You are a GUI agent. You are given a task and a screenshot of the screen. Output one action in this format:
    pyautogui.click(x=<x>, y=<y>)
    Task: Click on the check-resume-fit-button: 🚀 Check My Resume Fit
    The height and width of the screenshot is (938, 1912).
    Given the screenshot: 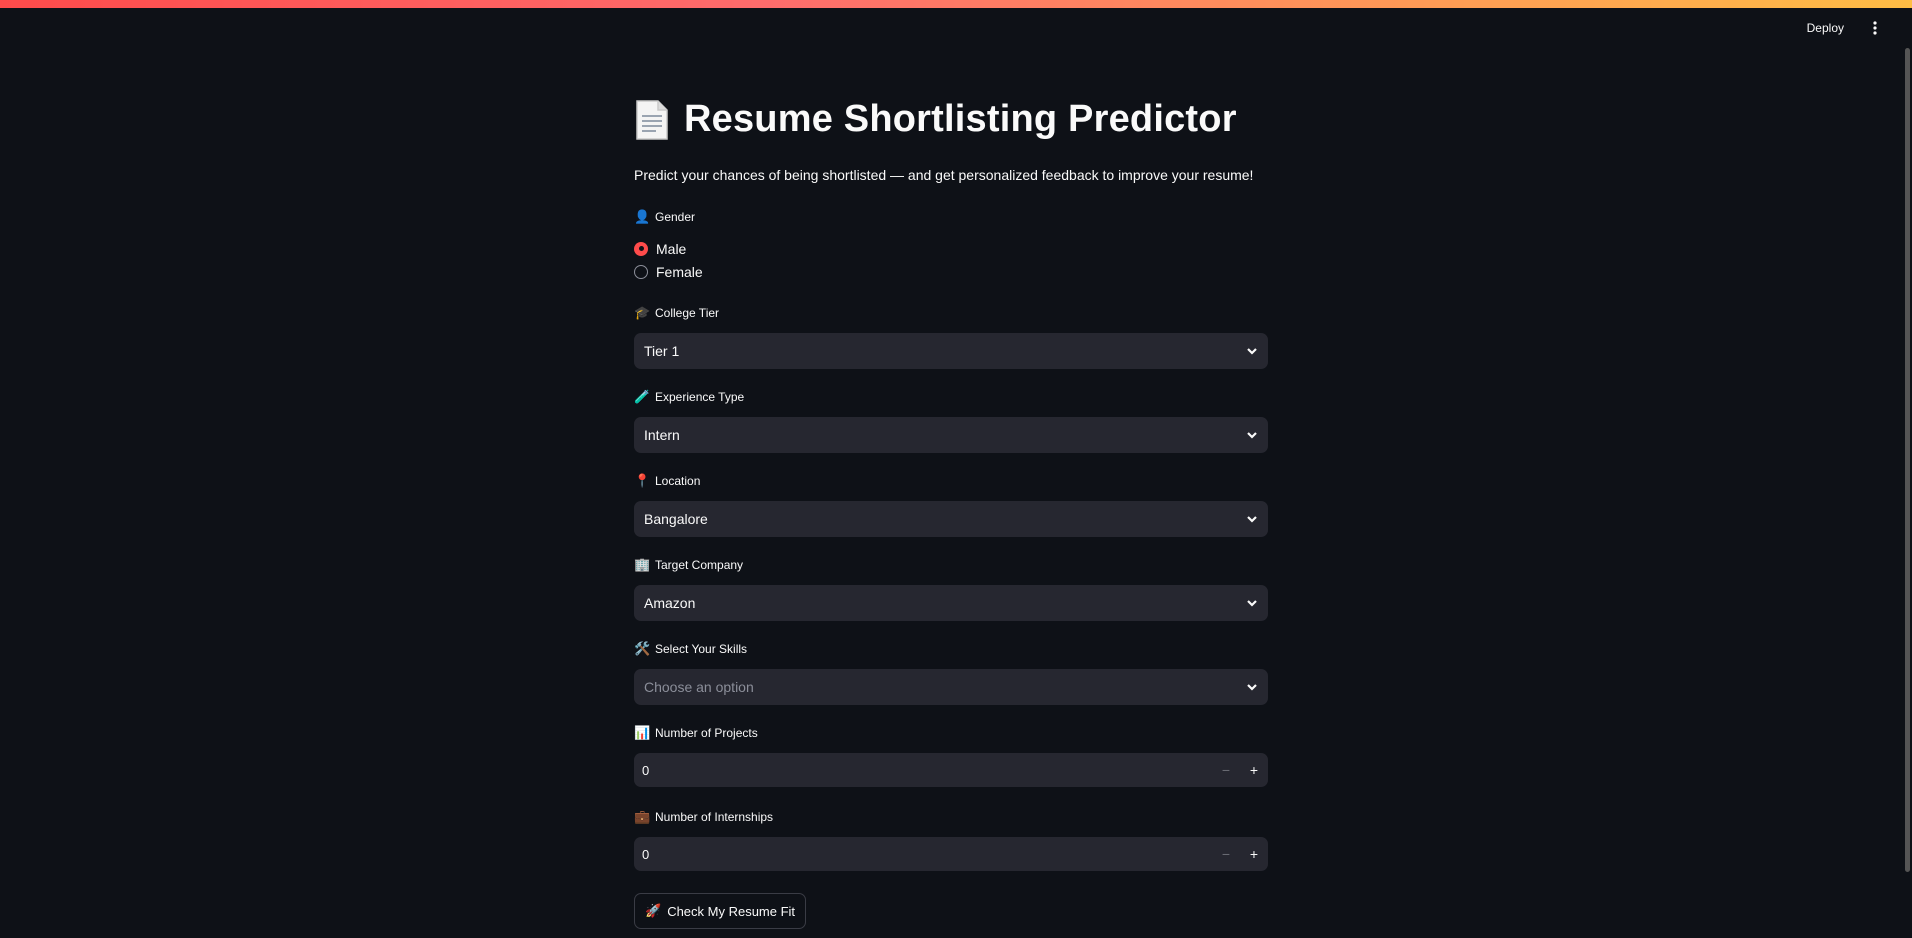 What is the action you would take?
    pyautogui.click(x=720, y=911)
    